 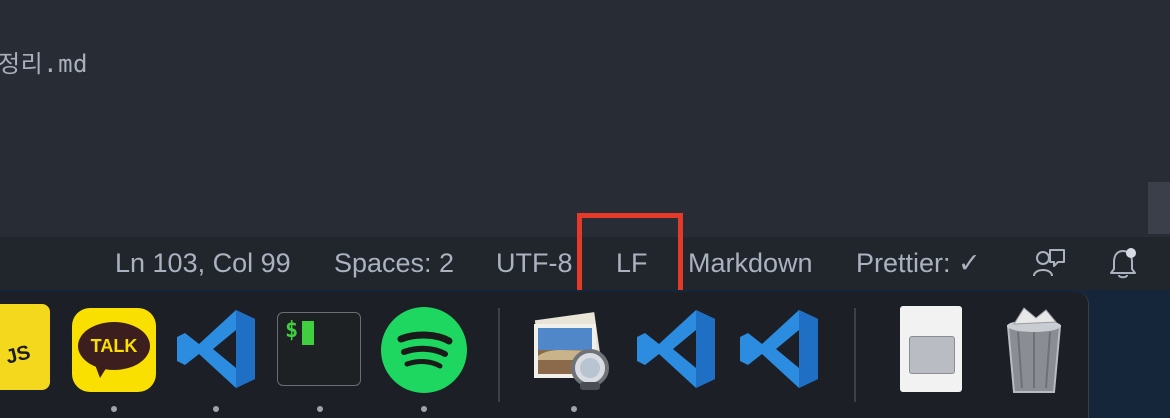 I want to click on kakaotalk-icon: TALK, so click(x=114, y=350).